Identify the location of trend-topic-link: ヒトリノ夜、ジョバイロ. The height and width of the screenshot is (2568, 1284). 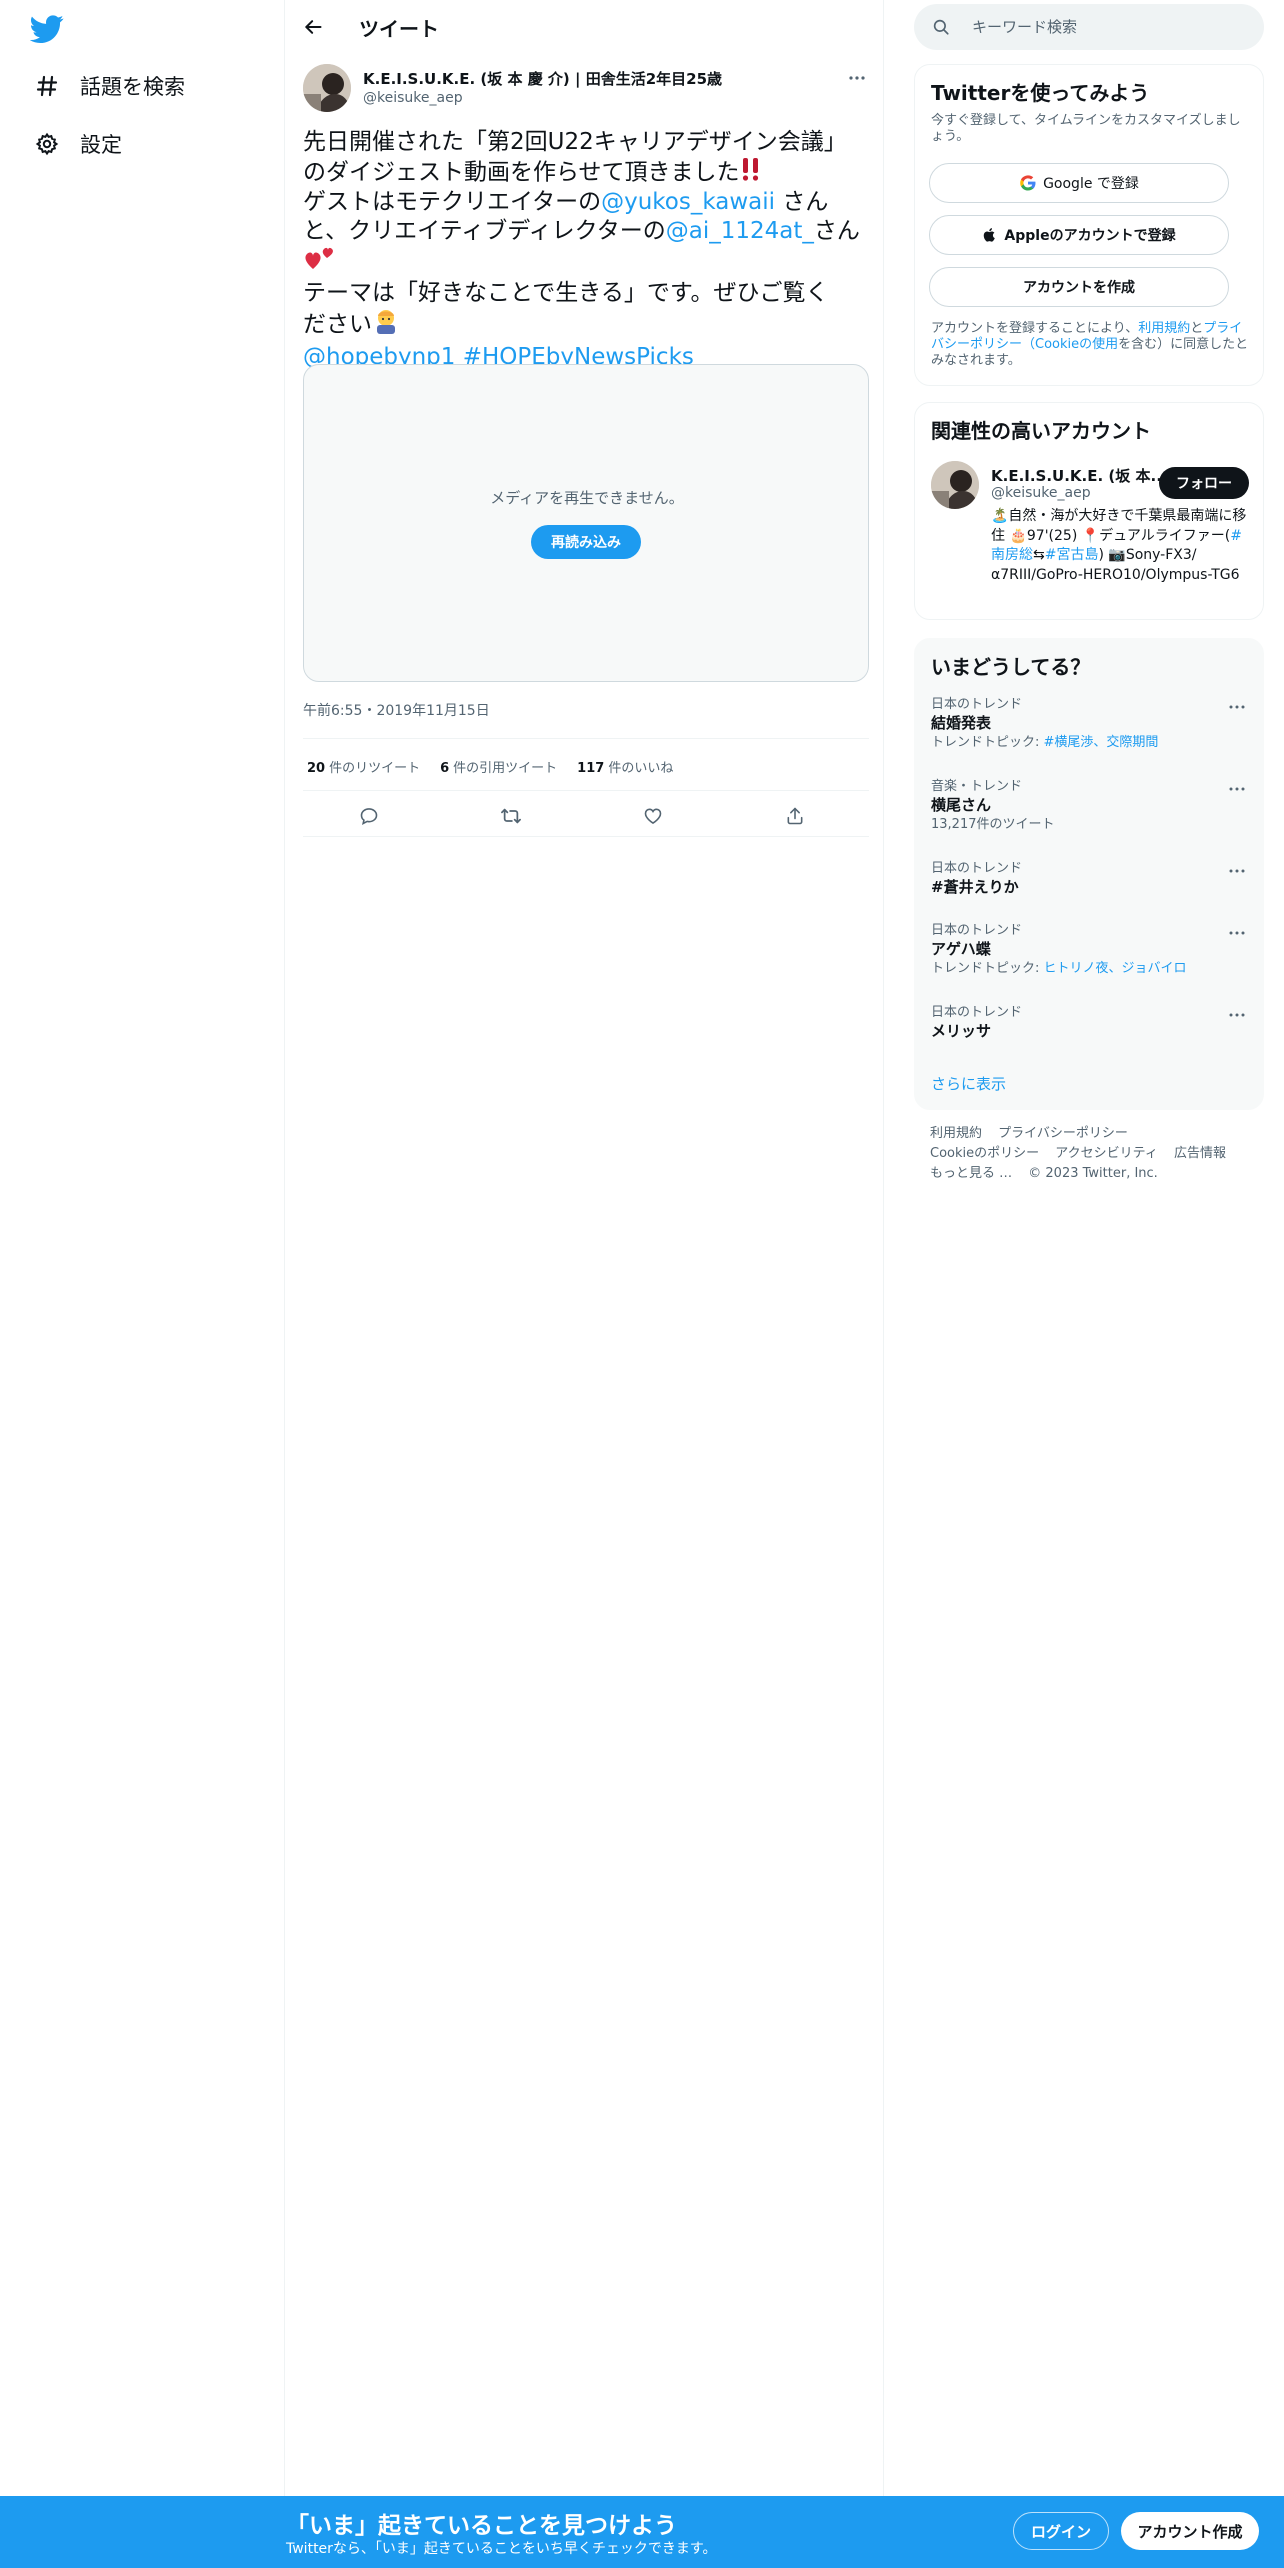
(1115, 968).